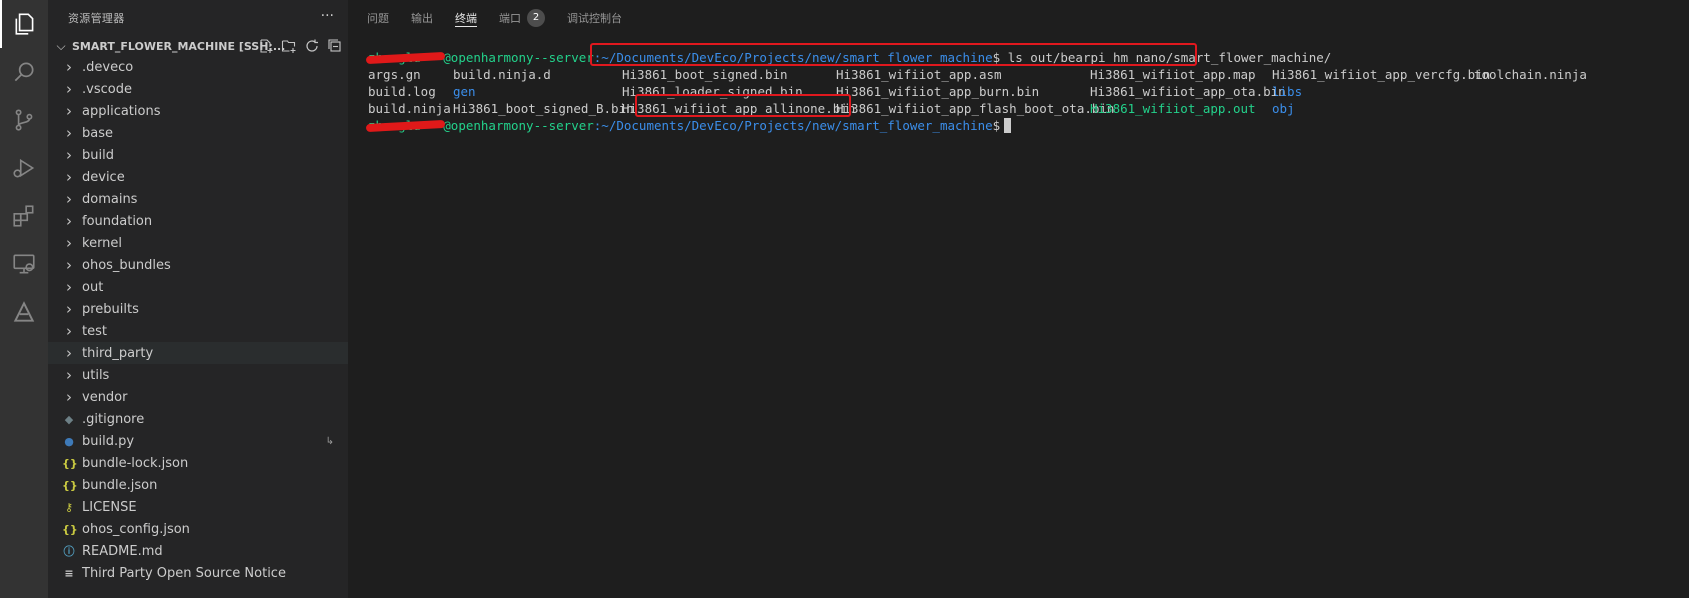  What do you see at coordinates (289, 46) in the screenshot?
I see `new-folder-icon` at bounding box center [289, 46].